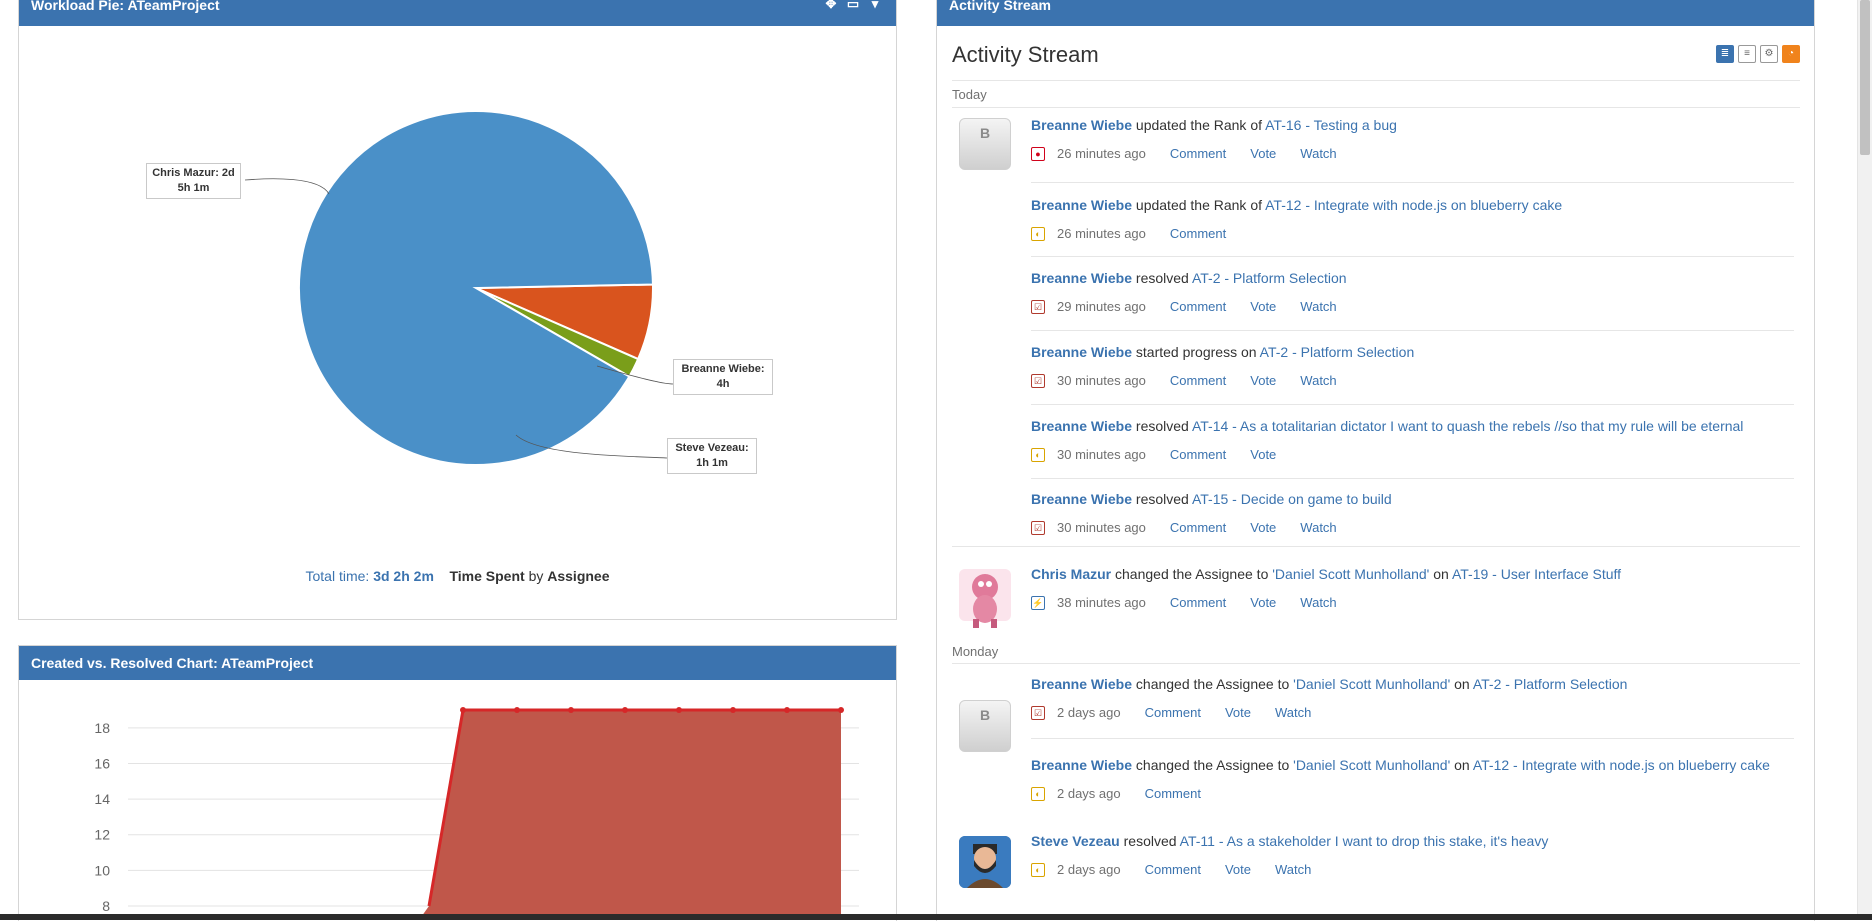 Image resolution: width=1872 pixels, height=921 pixels. I want to click on activity-verb: updated the Rank of, so click(1199, 125).